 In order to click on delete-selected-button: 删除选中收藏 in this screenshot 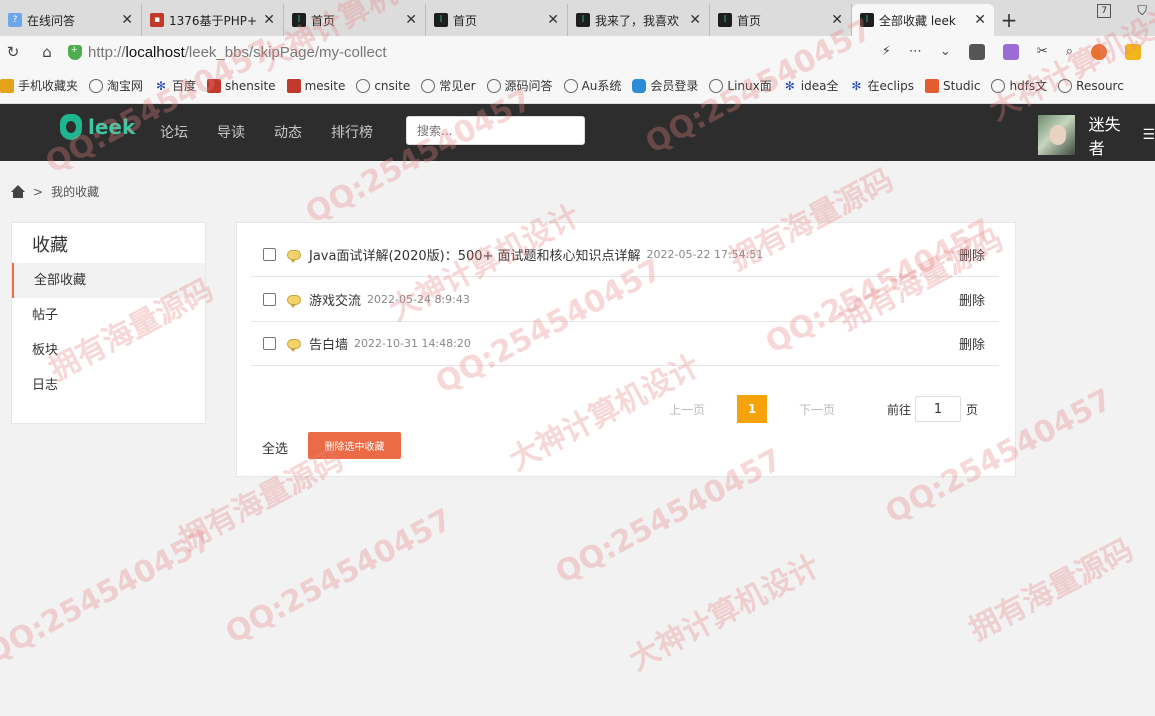, I will do `click(354, 445)`.